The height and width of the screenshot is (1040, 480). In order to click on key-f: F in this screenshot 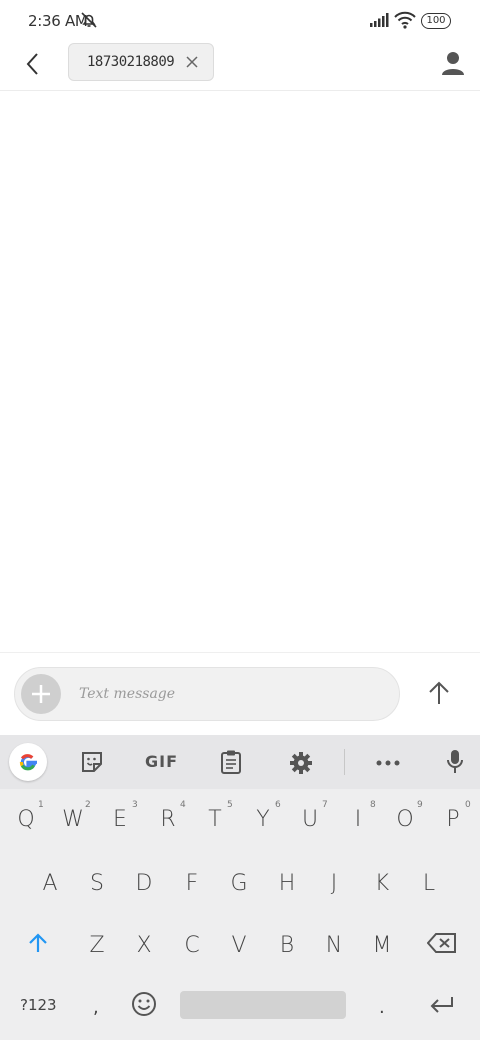, I will do `click(192, 883)`.